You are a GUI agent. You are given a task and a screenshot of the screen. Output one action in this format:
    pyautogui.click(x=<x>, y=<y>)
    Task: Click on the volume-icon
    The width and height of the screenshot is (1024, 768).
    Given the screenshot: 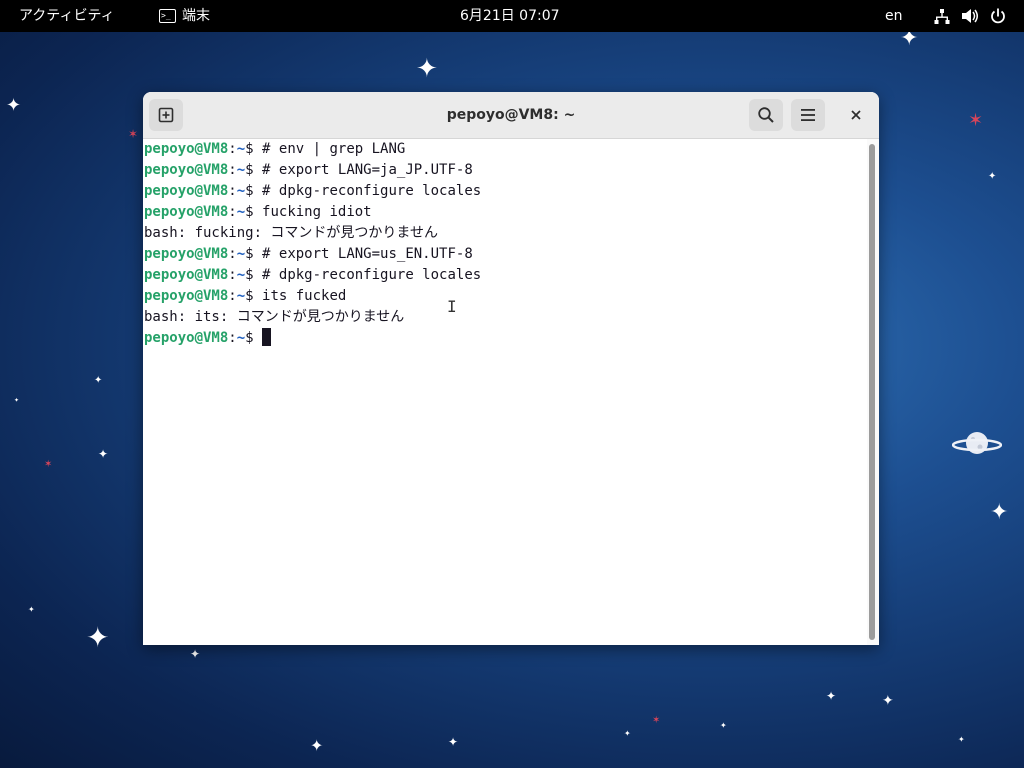 What is the action you would take?
    pyautogui.click(x=970, y=16)
    